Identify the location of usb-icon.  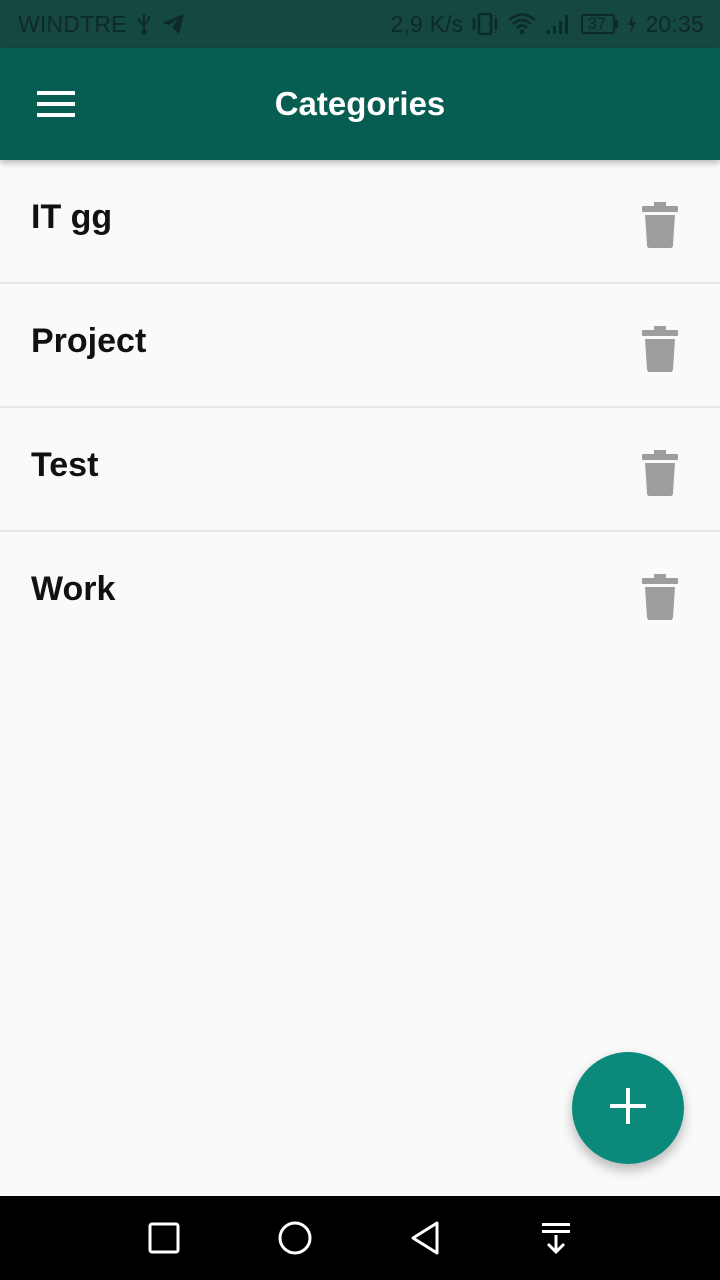
(144, 24).